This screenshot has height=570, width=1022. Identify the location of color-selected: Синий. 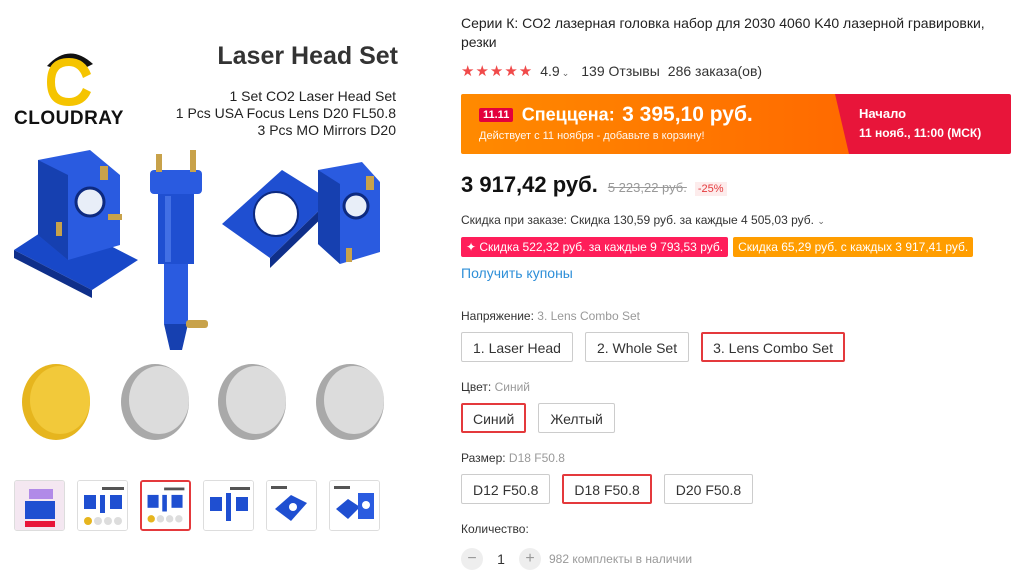
(512, 387).